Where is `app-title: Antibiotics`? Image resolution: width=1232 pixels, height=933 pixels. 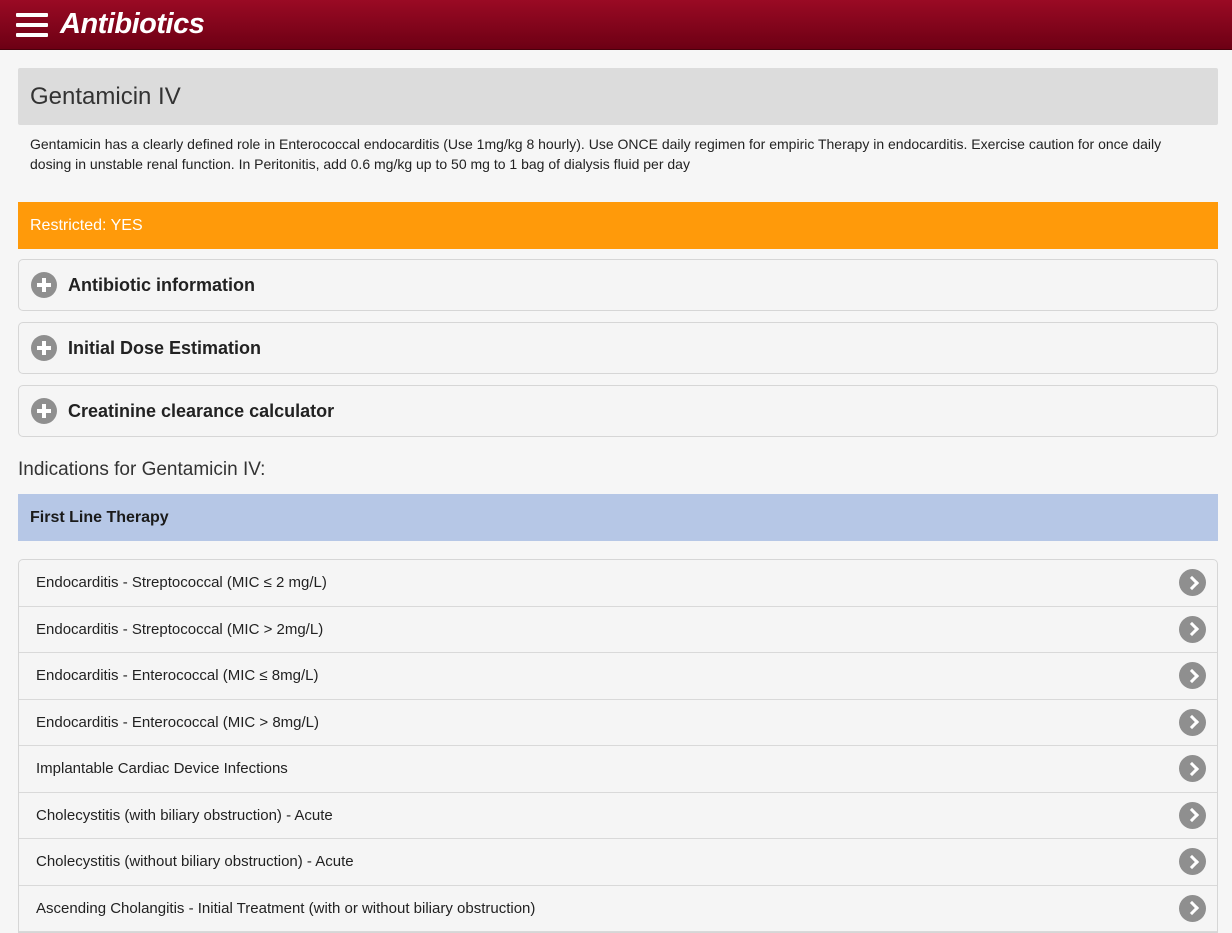
app-title: Antibiotics is located at coordinates (132, 24).